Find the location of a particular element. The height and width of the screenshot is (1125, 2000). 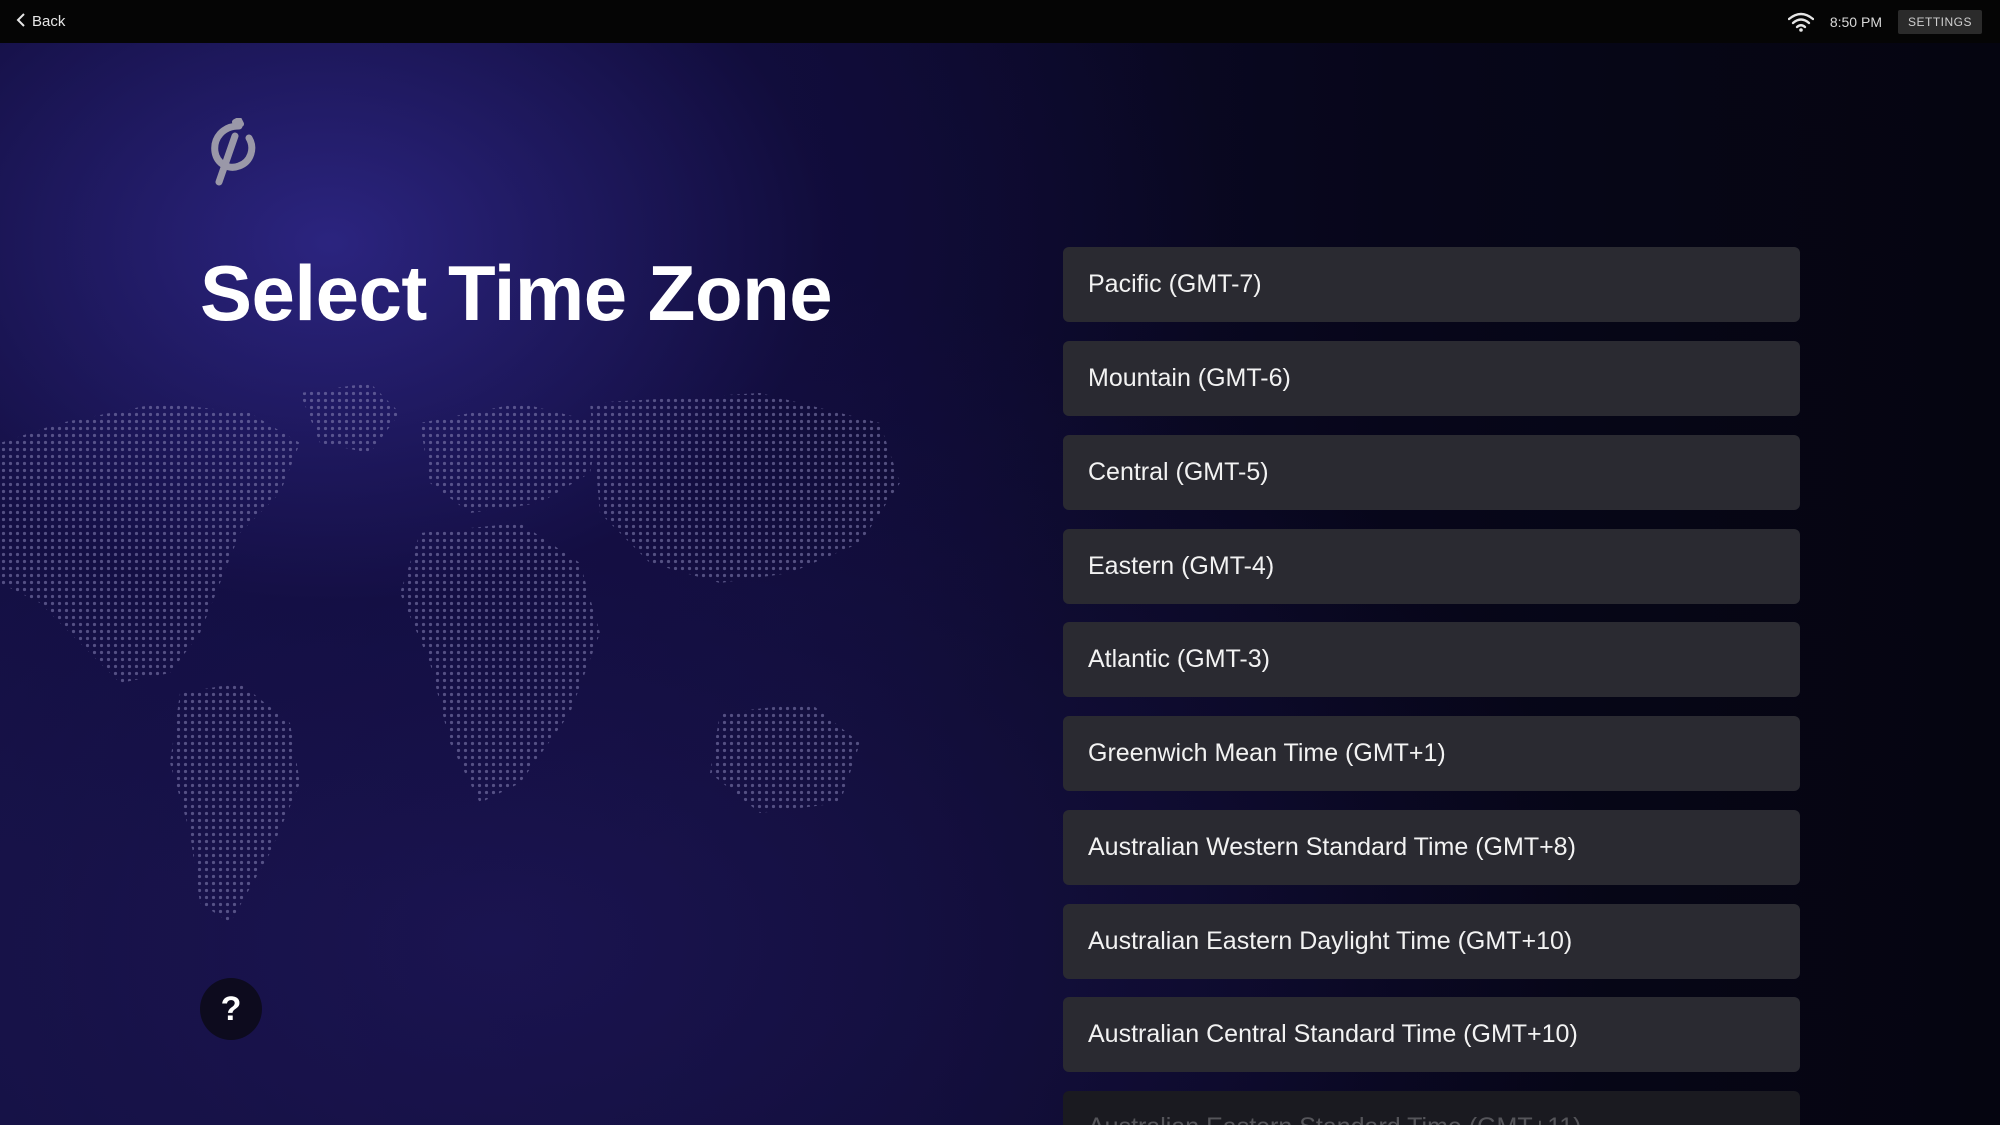

peloton-logo-icon is located at coordinates (233, 152).